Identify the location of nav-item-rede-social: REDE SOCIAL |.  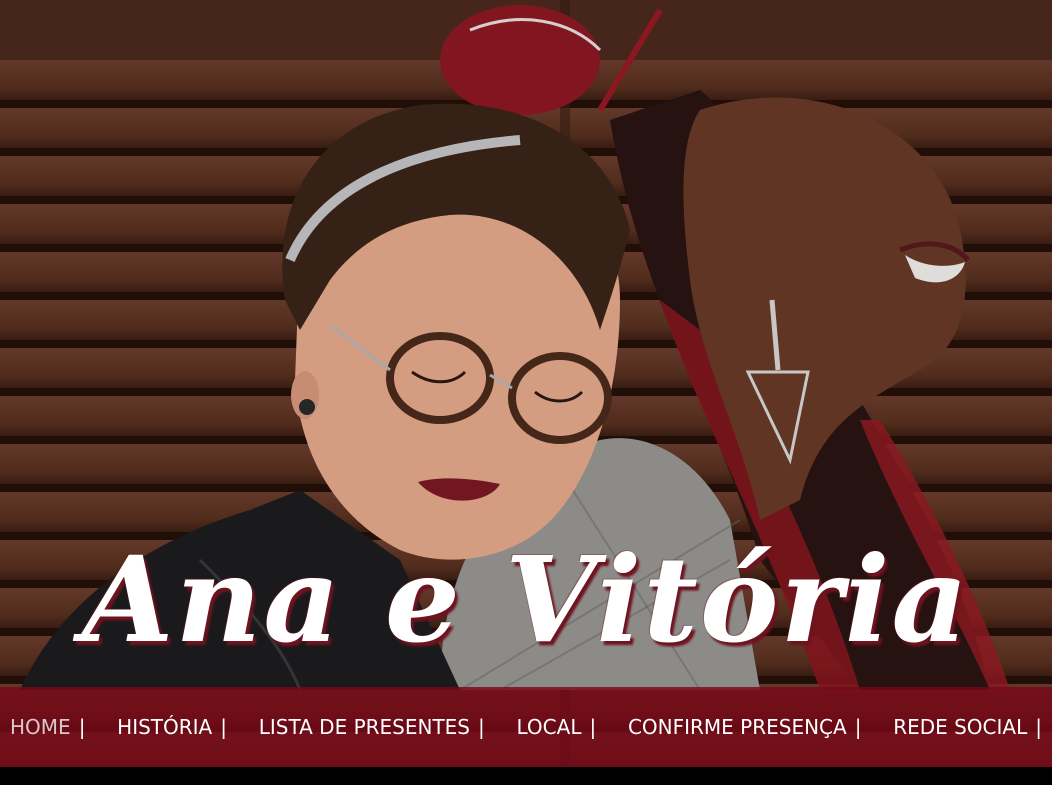
(967, 727).